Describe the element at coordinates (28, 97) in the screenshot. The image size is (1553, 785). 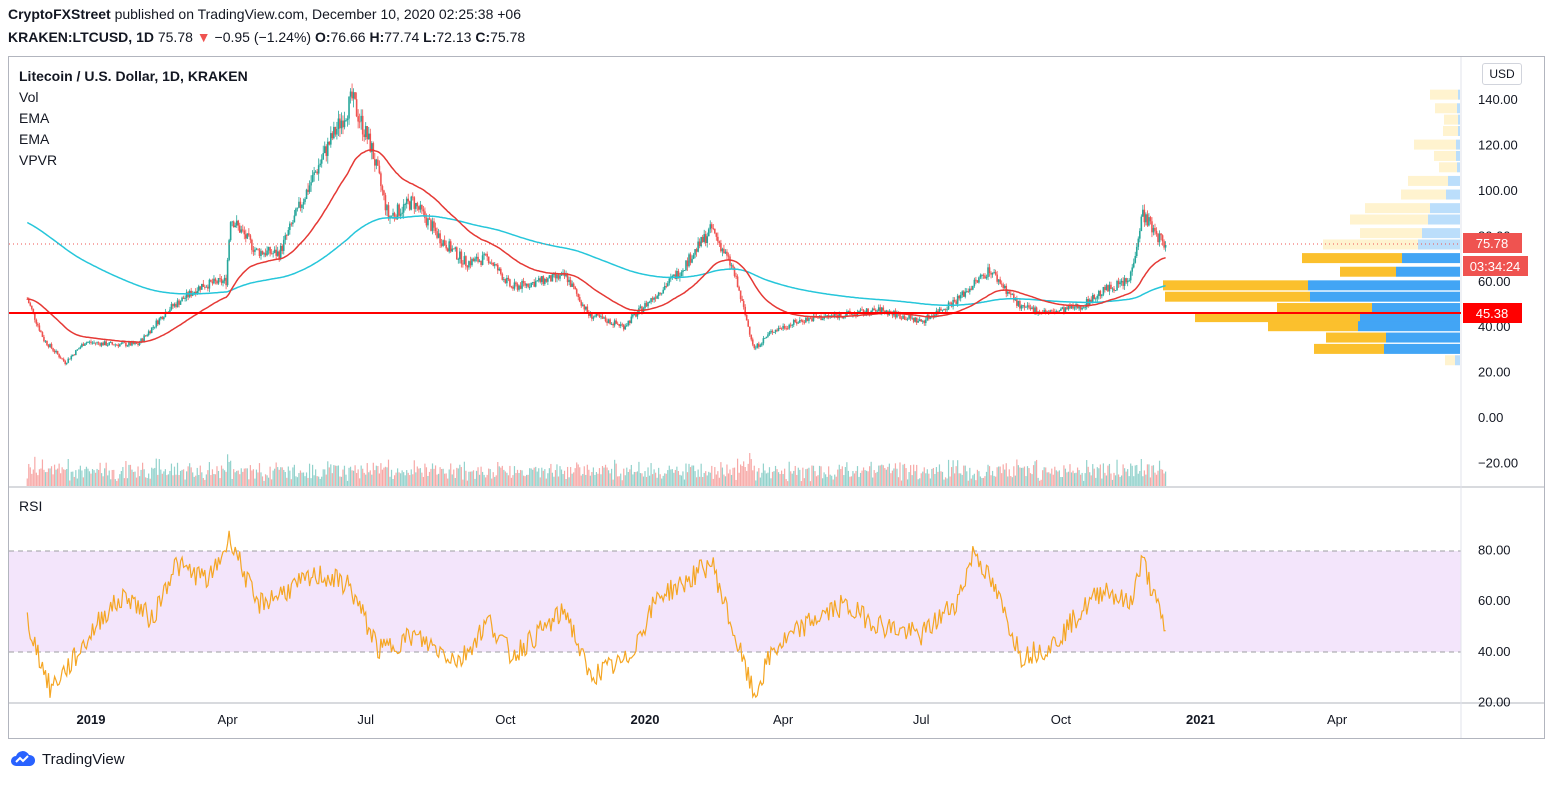
I see `legend-vol: Vol` at that location.